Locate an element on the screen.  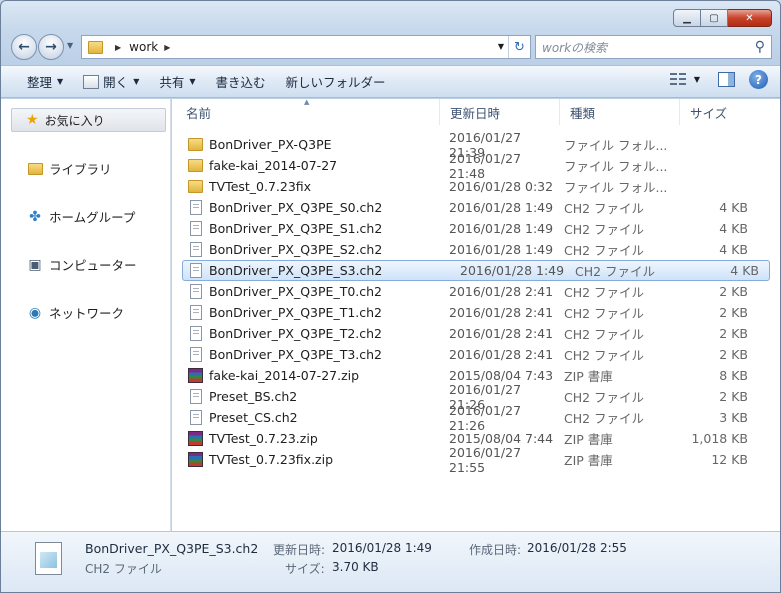
back-button: ← is located at coordinates (24, 47).